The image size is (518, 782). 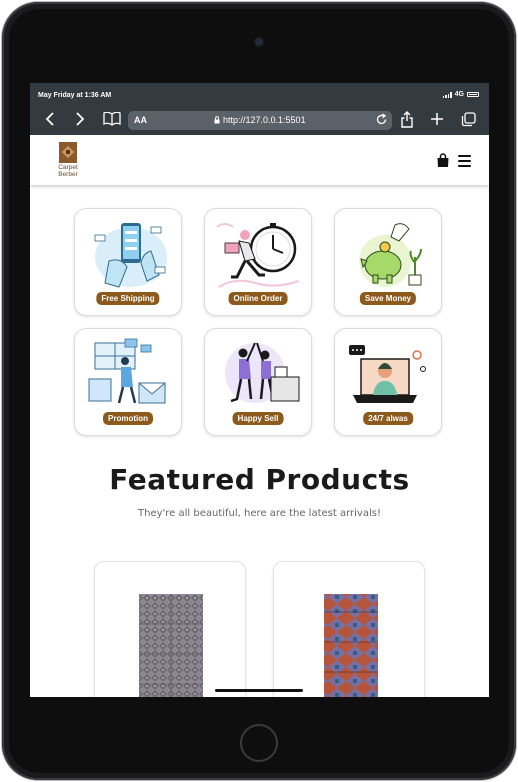 What do you see at coordinates (259, 479) in the screenshot?
I see `featured-products-title: Featured Products` at bounding box center [259, 479].